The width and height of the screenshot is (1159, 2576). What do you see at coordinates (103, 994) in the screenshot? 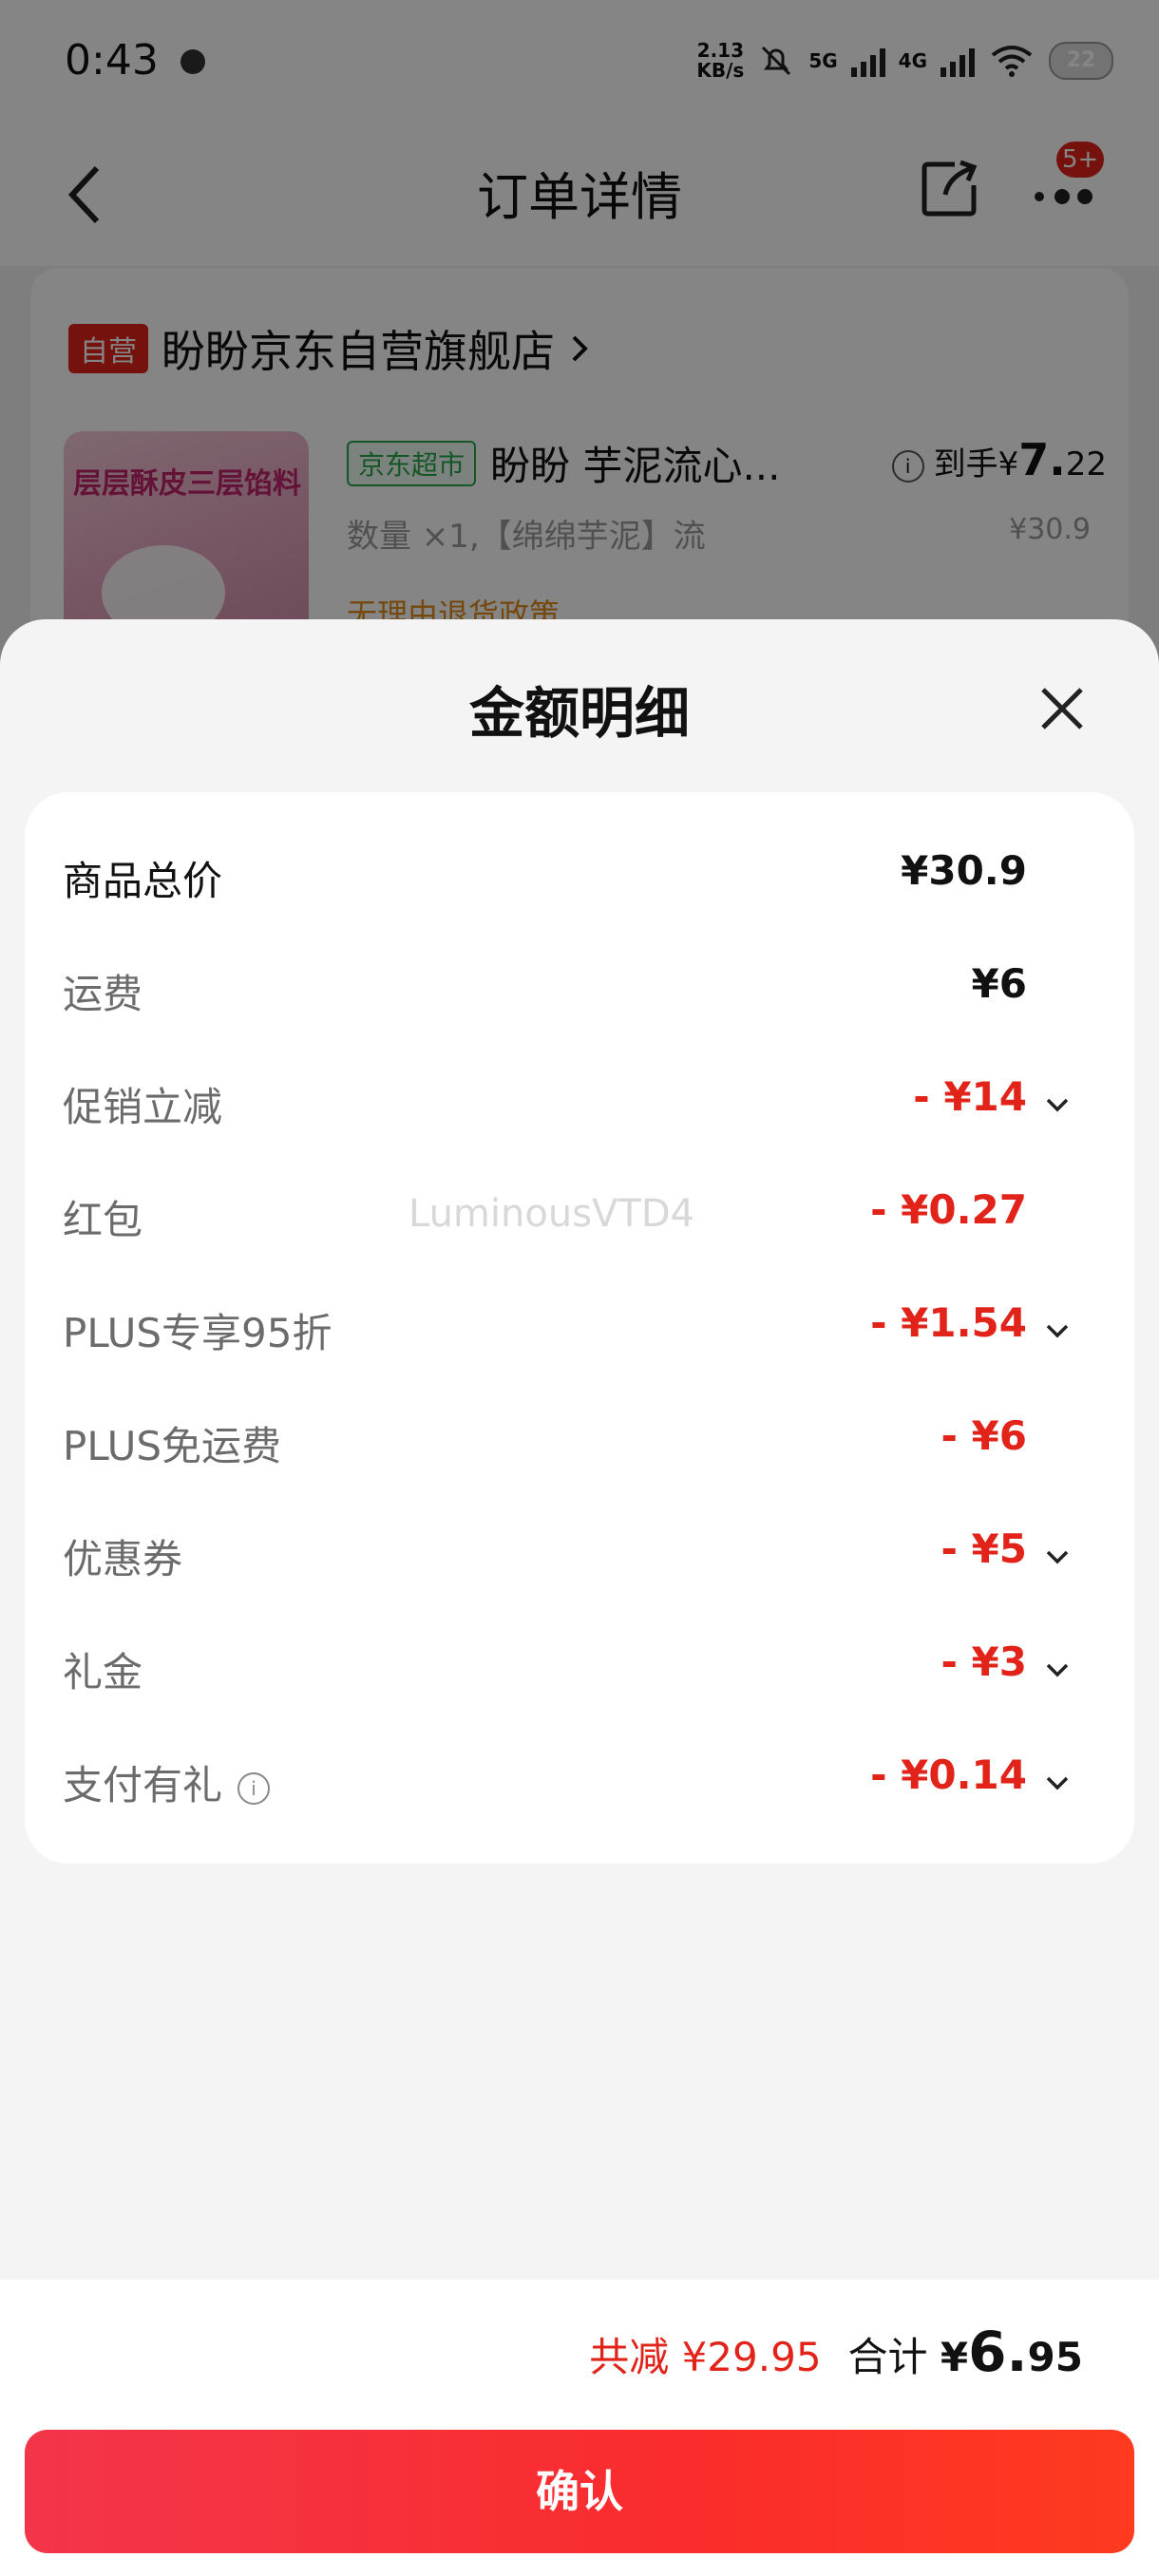
I see `row-label: 运费` at bounding box center [103, 994].